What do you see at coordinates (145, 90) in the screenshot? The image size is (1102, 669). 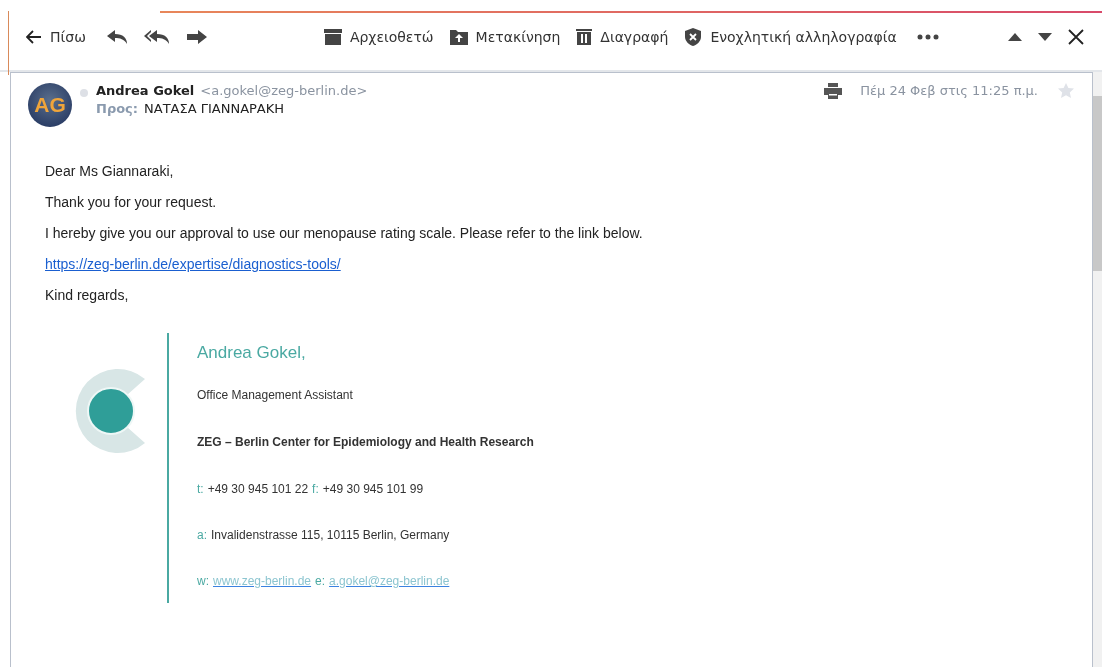 I see `sender-name: Andrea Gokel` at bounding box center [145, 90].